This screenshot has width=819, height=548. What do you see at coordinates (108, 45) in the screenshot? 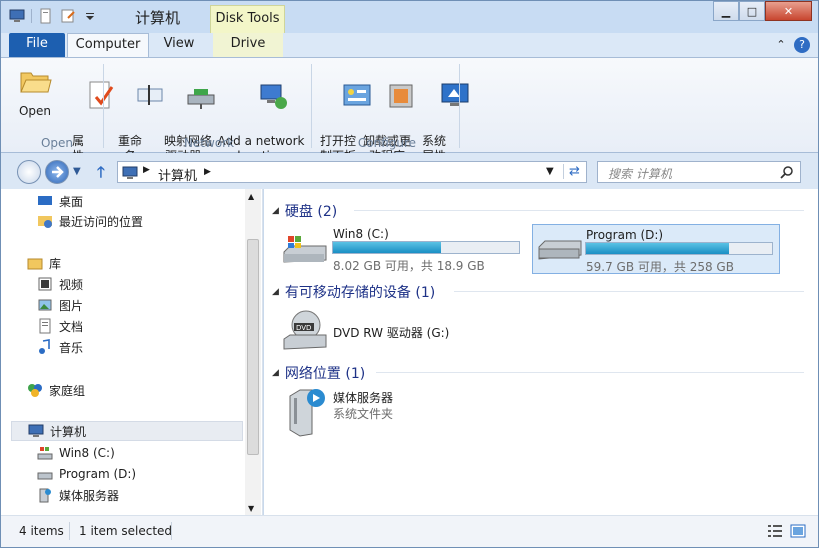
I see `tab-computer: Computer` at bounding box center [108, 45].